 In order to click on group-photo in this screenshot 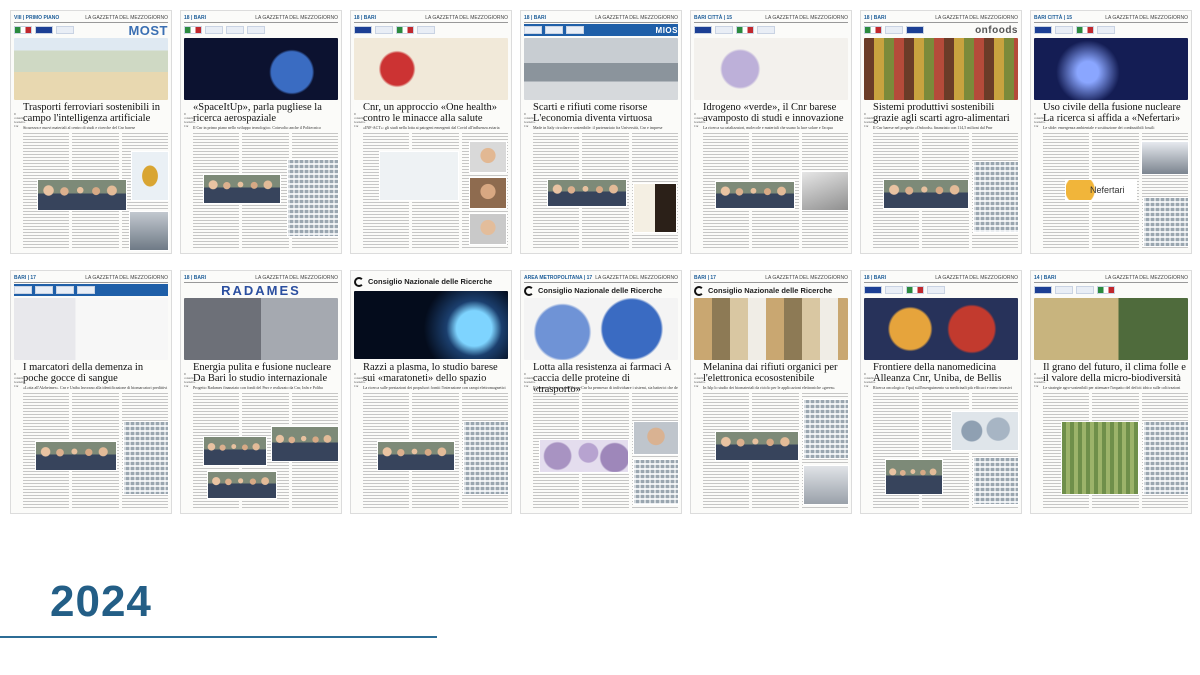, I will do `click(1165, 158)`.